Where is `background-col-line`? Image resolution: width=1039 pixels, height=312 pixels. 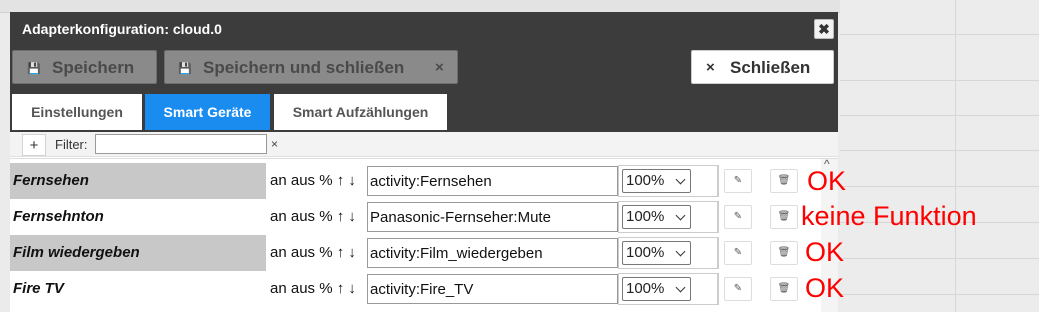 background-col-line is located at coordinates (955, 156).